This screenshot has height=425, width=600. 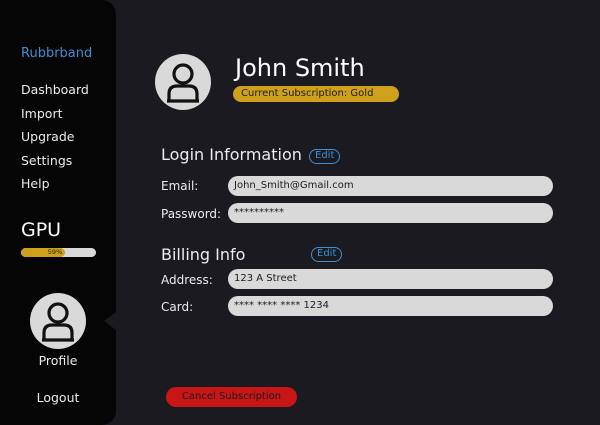 What do you see at coordinates (41, 230) in the screenshot?
I see `gpu-label: GPU` at bounding box center [41, 230].